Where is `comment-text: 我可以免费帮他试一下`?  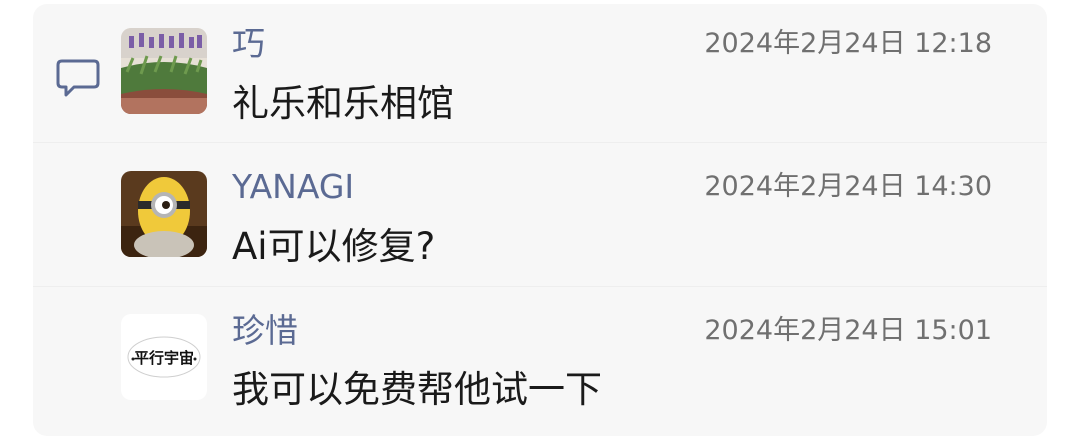
comment-text: 我可以免费帮他试一下 is located at coordinates (417, 389).